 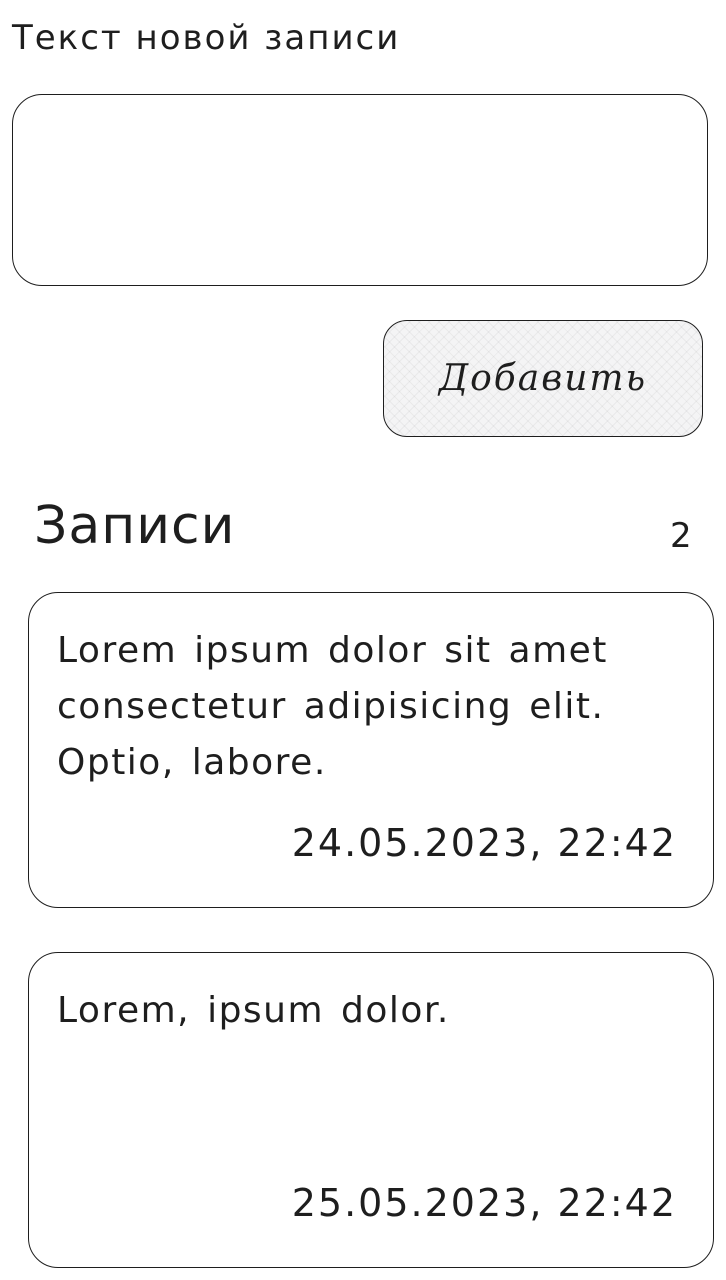 I want to click on note-date: 24.05.2023, 22:42, so click(x=484, y=843).